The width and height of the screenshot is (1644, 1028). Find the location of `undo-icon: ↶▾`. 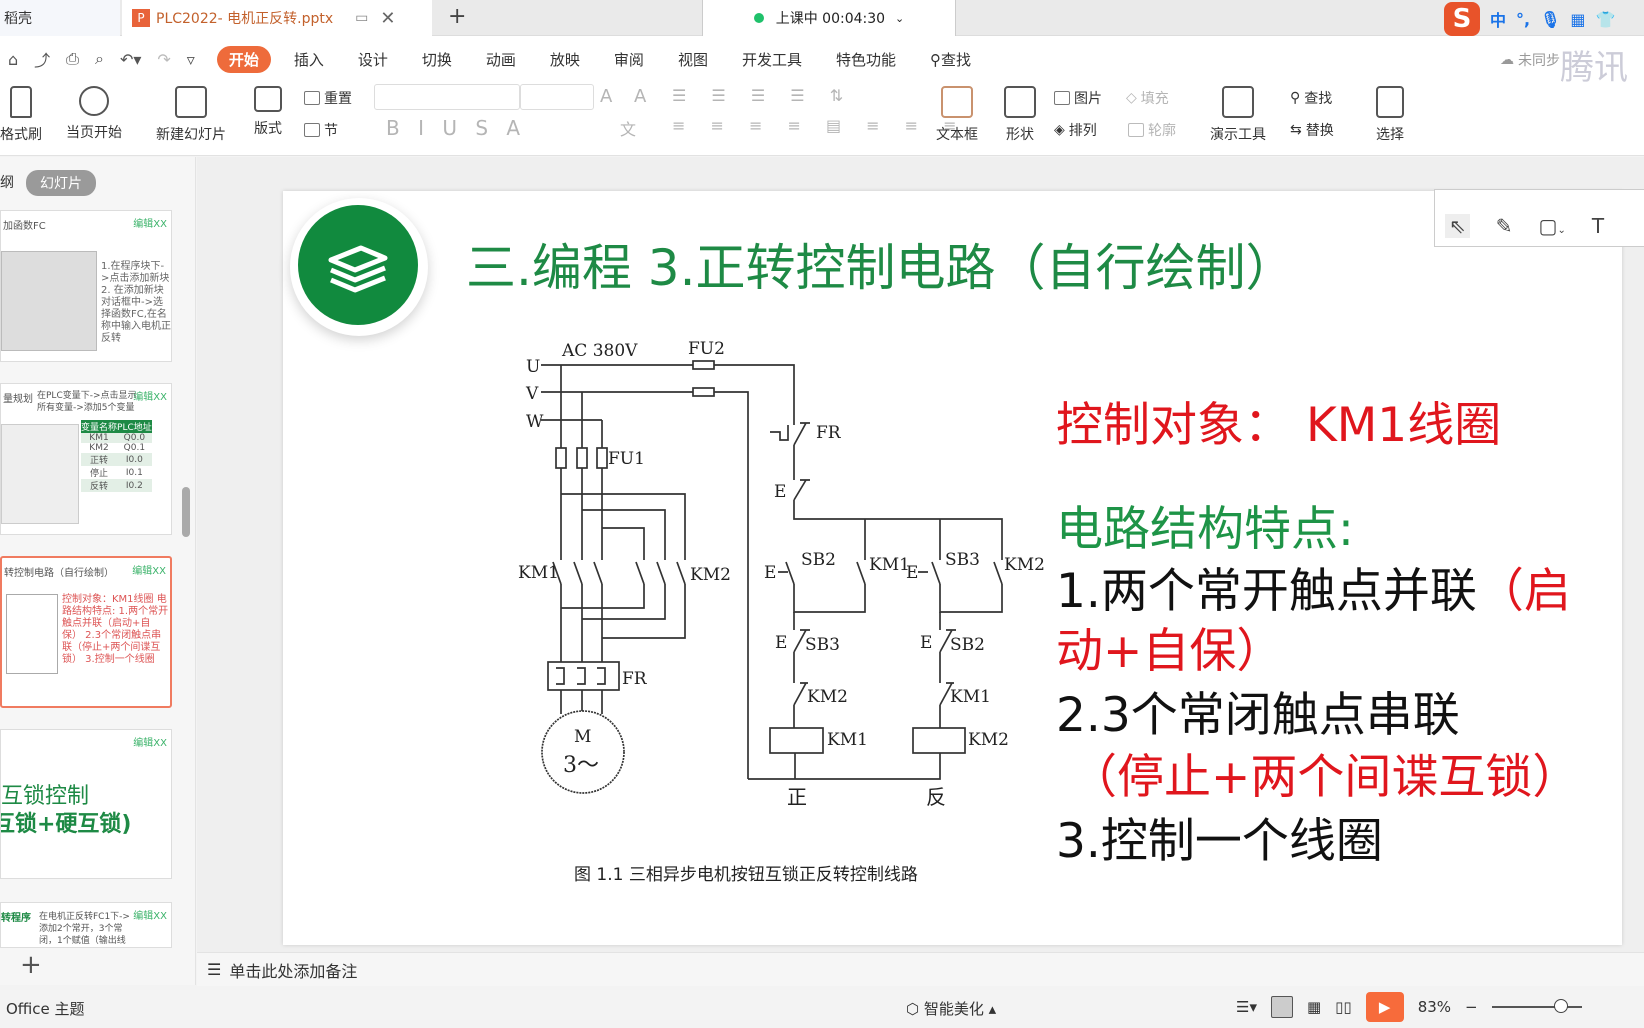

undo-icon: ↶▾ is located at coordinates (130, 59).